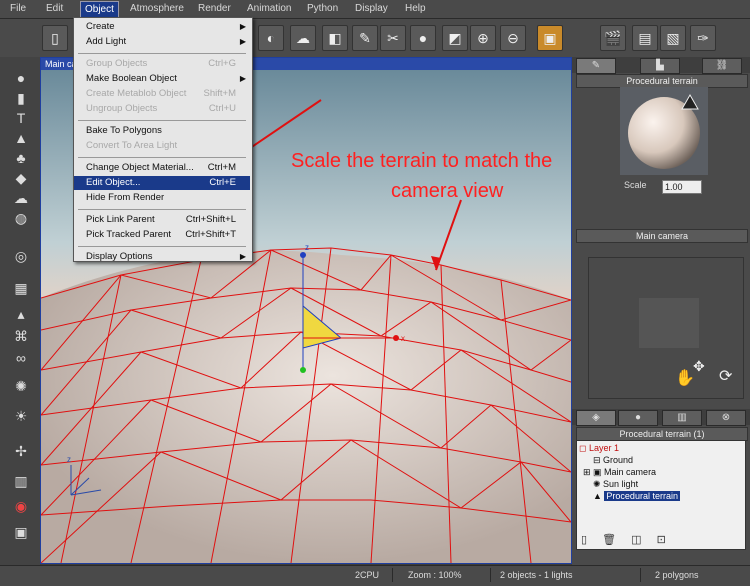 The height and width of the screenshot is (586, 750). What do you see at coordinates (660, 66) in the screenshot?
I see `tab-terrain: ▙` at bounding box center [660, 66].